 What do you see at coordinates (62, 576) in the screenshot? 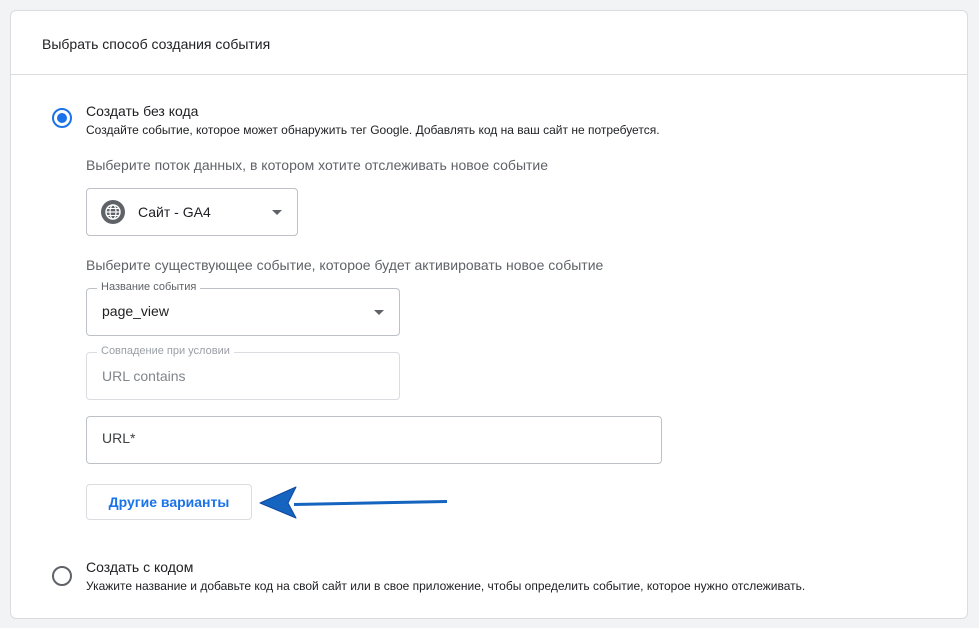
I see `radio-create-with-code` at bounding box center [62, 576].